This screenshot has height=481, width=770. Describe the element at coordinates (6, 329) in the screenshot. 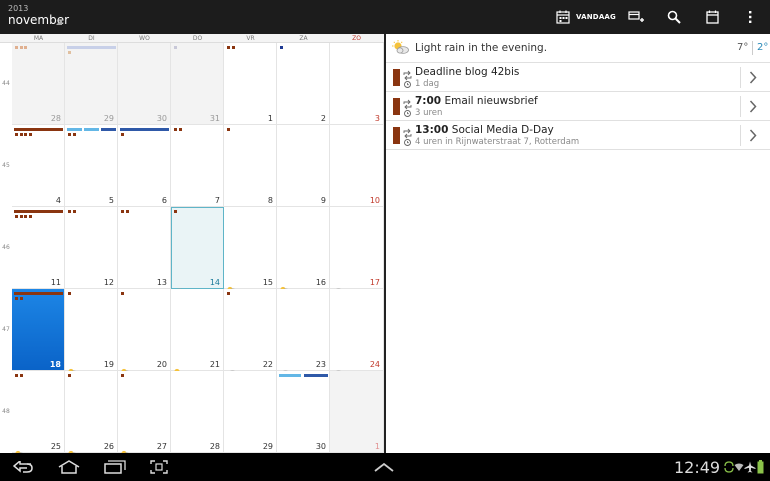

I see `week-number: 47` at that location.